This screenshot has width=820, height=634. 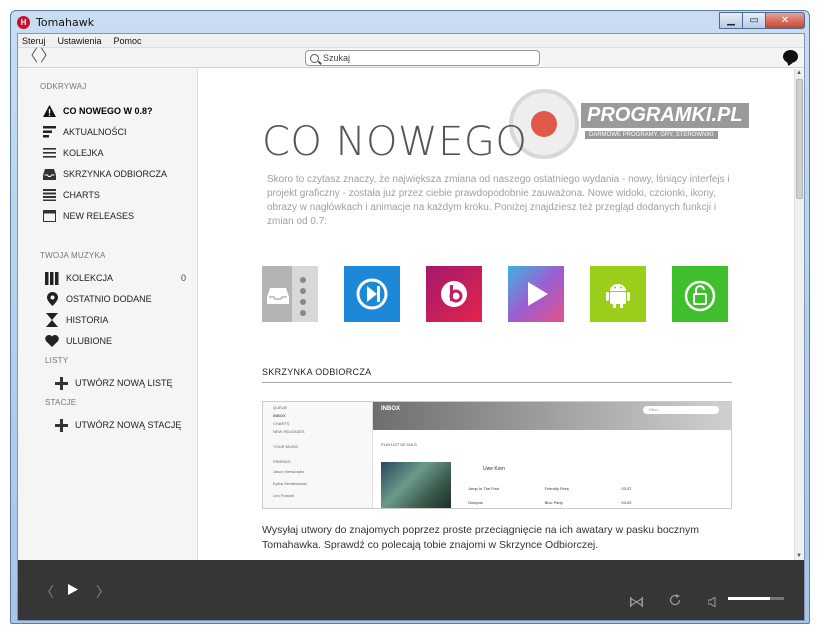 What do you see at coordinates (556, 488) in the screenshot?
I see `preview-artist: Friendly Fires` at bounding box center [556, 488].